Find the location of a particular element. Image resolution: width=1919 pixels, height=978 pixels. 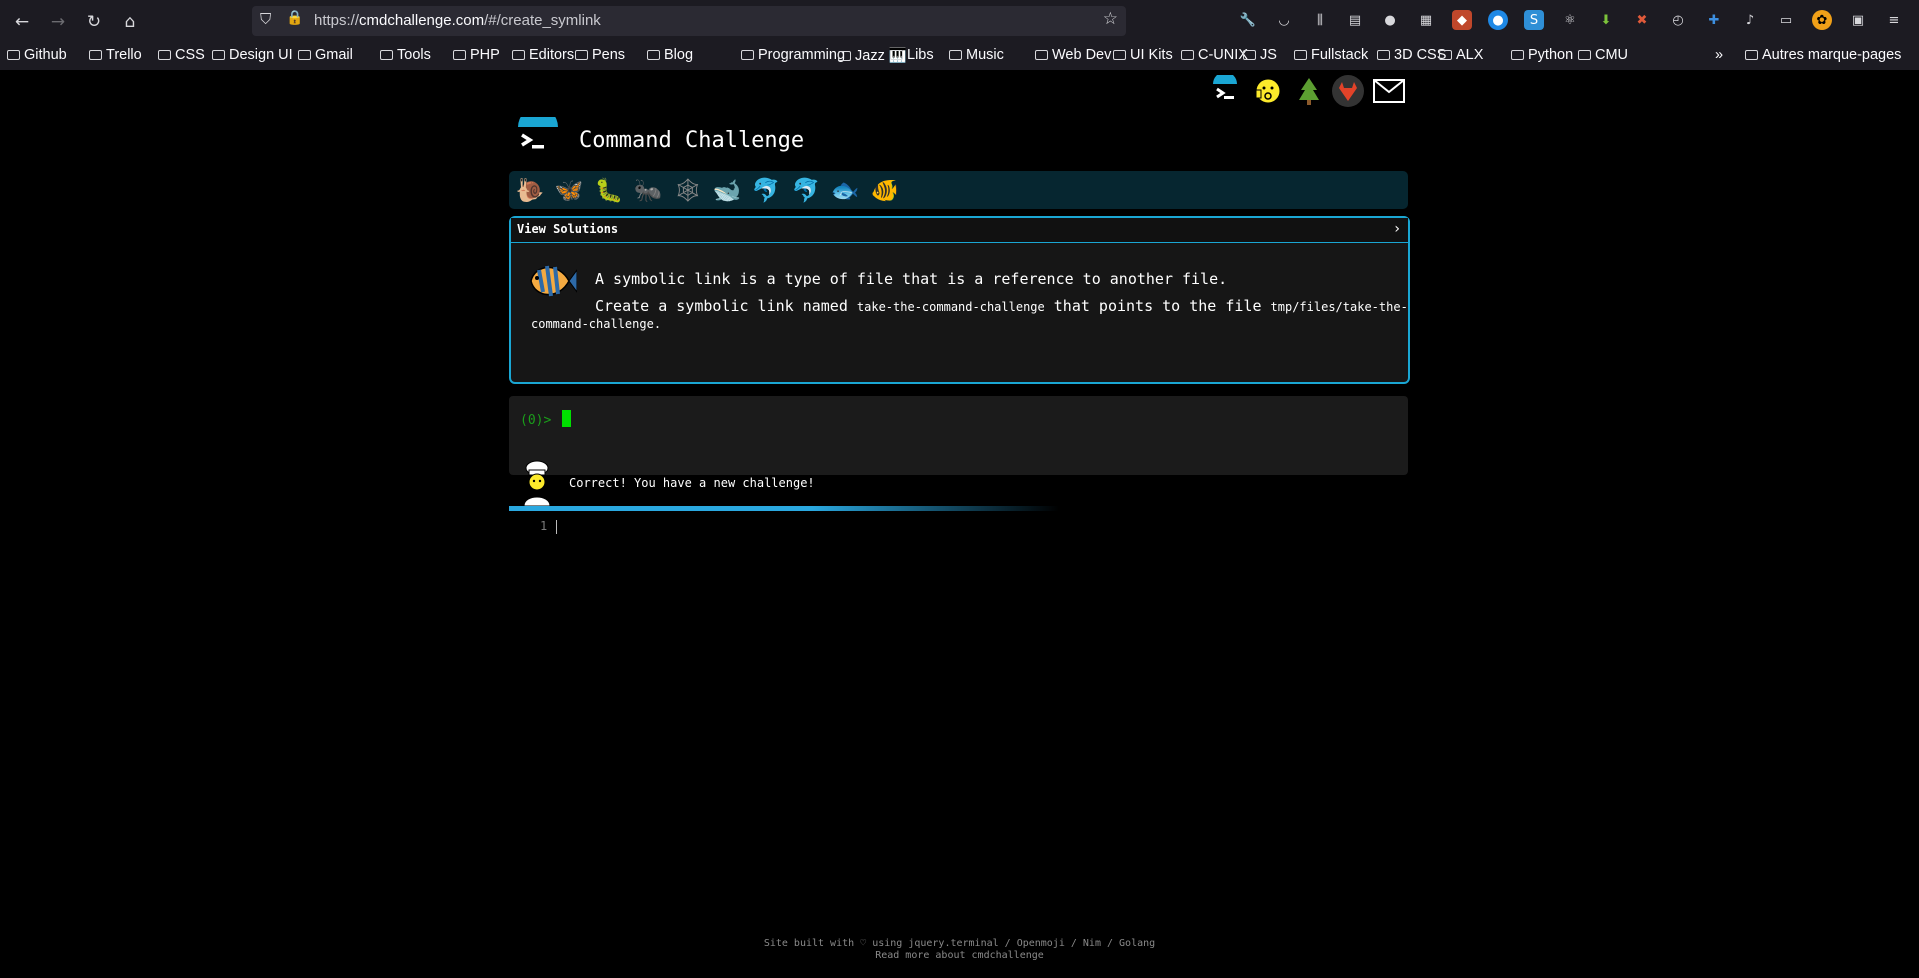

wrench-icon: 🔧 is located at coordinates (1248, 20).